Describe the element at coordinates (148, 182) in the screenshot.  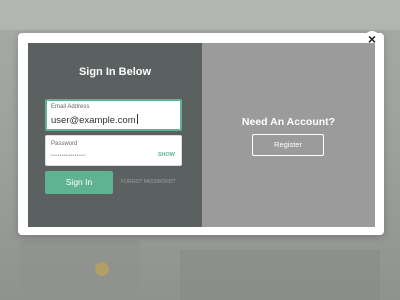
I see `forgot-password-link: FORGOT PASSWORD?` at that location.